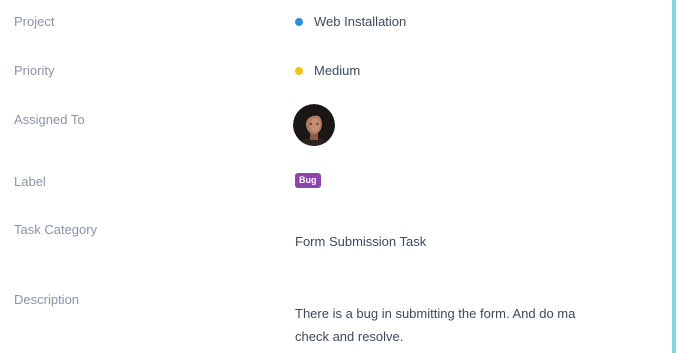  What do you see at coordinates (299, 21) in the screenshot?
I see `project-dot-icon` at bounding box center [299, 21].